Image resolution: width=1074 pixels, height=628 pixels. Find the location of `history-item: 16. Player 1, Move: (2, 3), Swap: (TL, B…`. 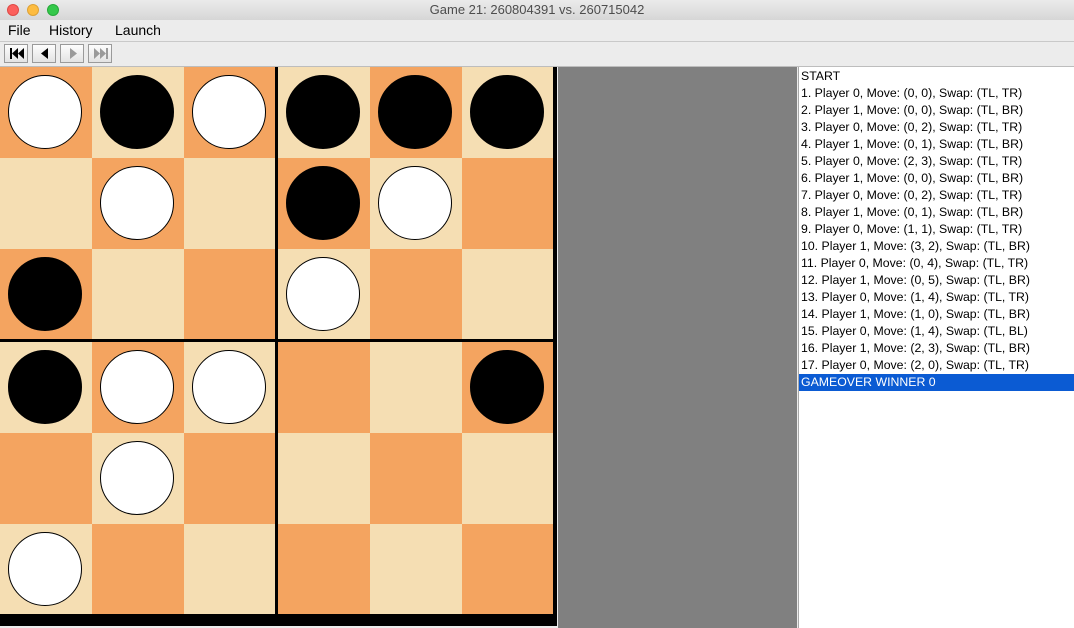

history-item: 16. Player 1, Move: (2, 3), Swap: (TL, B… is located at coordinates (936, 348).